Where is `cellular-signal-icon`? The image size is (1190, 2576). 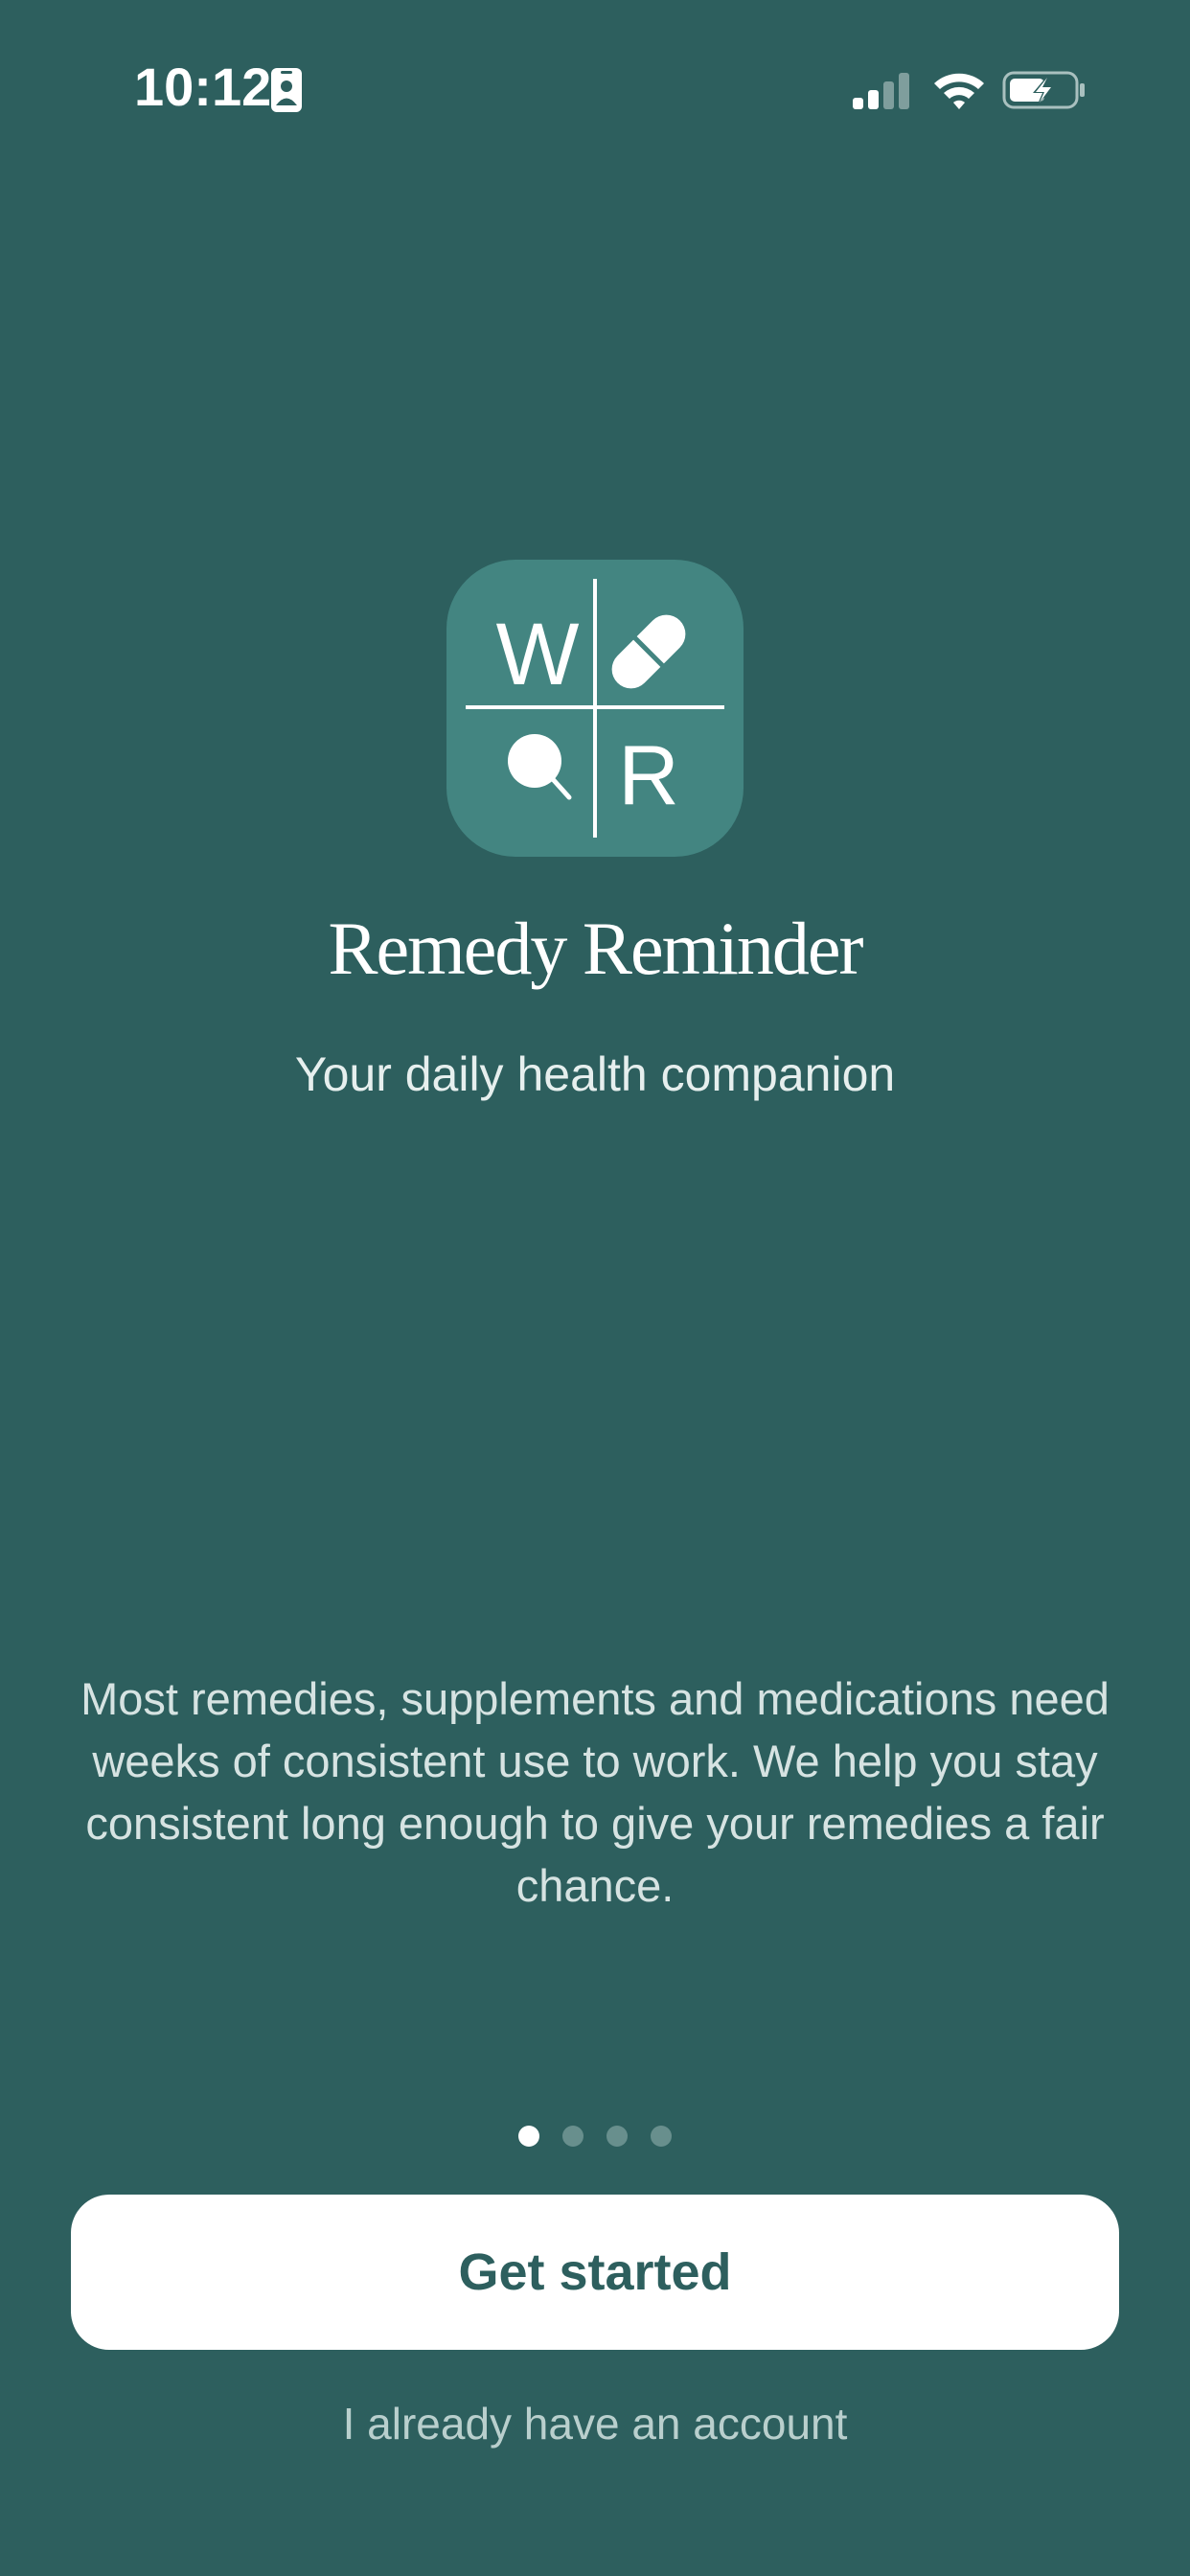
cellular-signal-icon is located at coordinates (881, 91).